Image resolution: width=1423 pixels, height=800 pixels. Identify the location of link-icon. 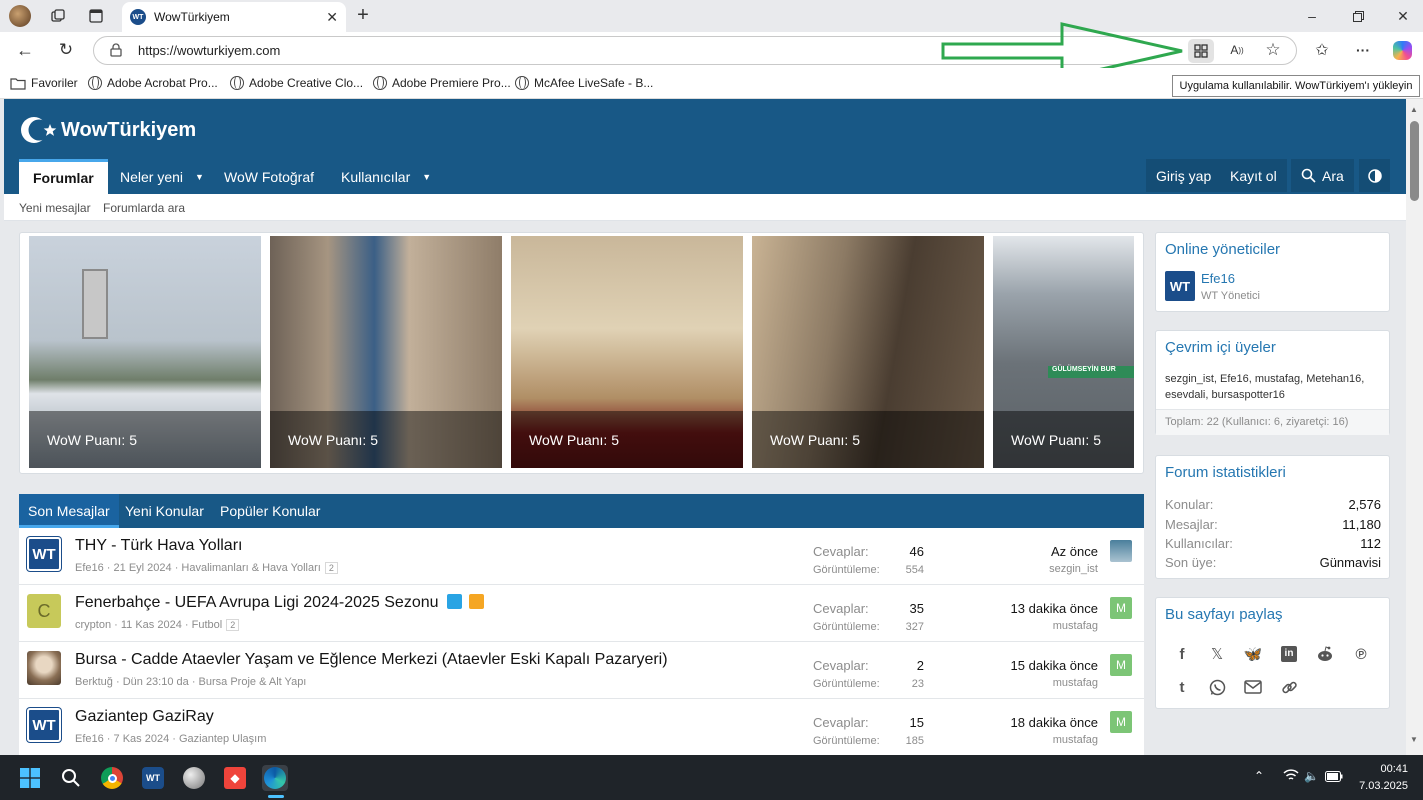
(1289, 687).